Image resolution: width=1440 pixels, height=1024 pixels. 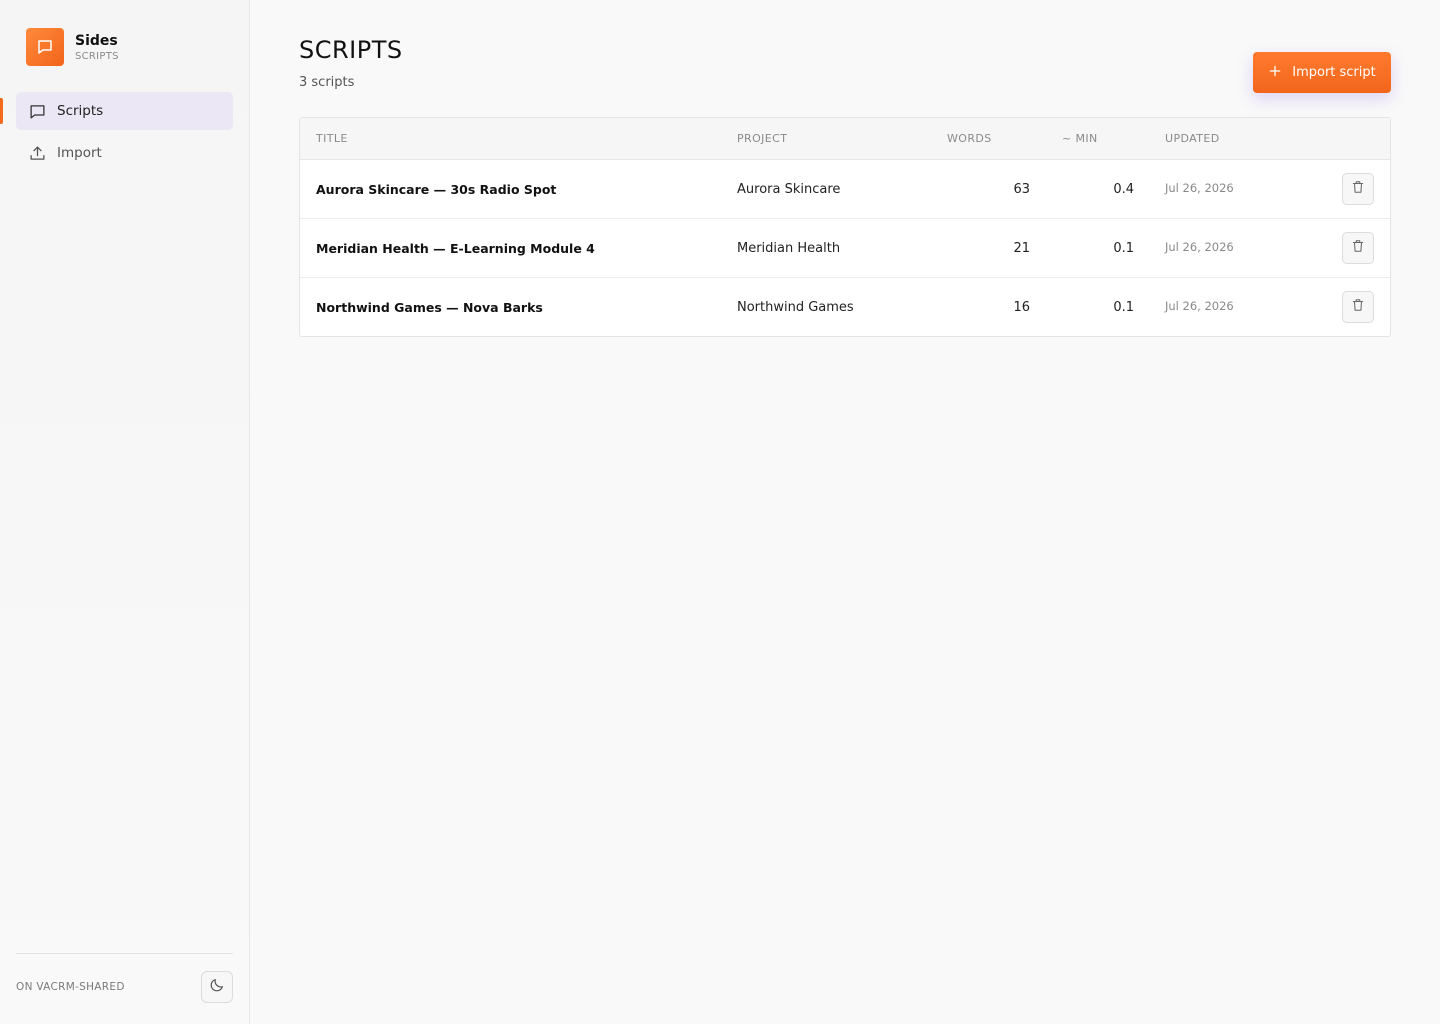 I want to click on theme-toggle-button, so click(x=217, y=987).